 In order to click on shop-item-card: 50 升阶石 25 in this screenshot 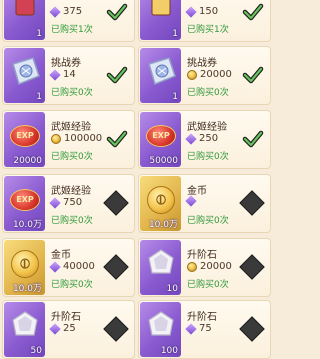, I will do `click(68, 329)`.